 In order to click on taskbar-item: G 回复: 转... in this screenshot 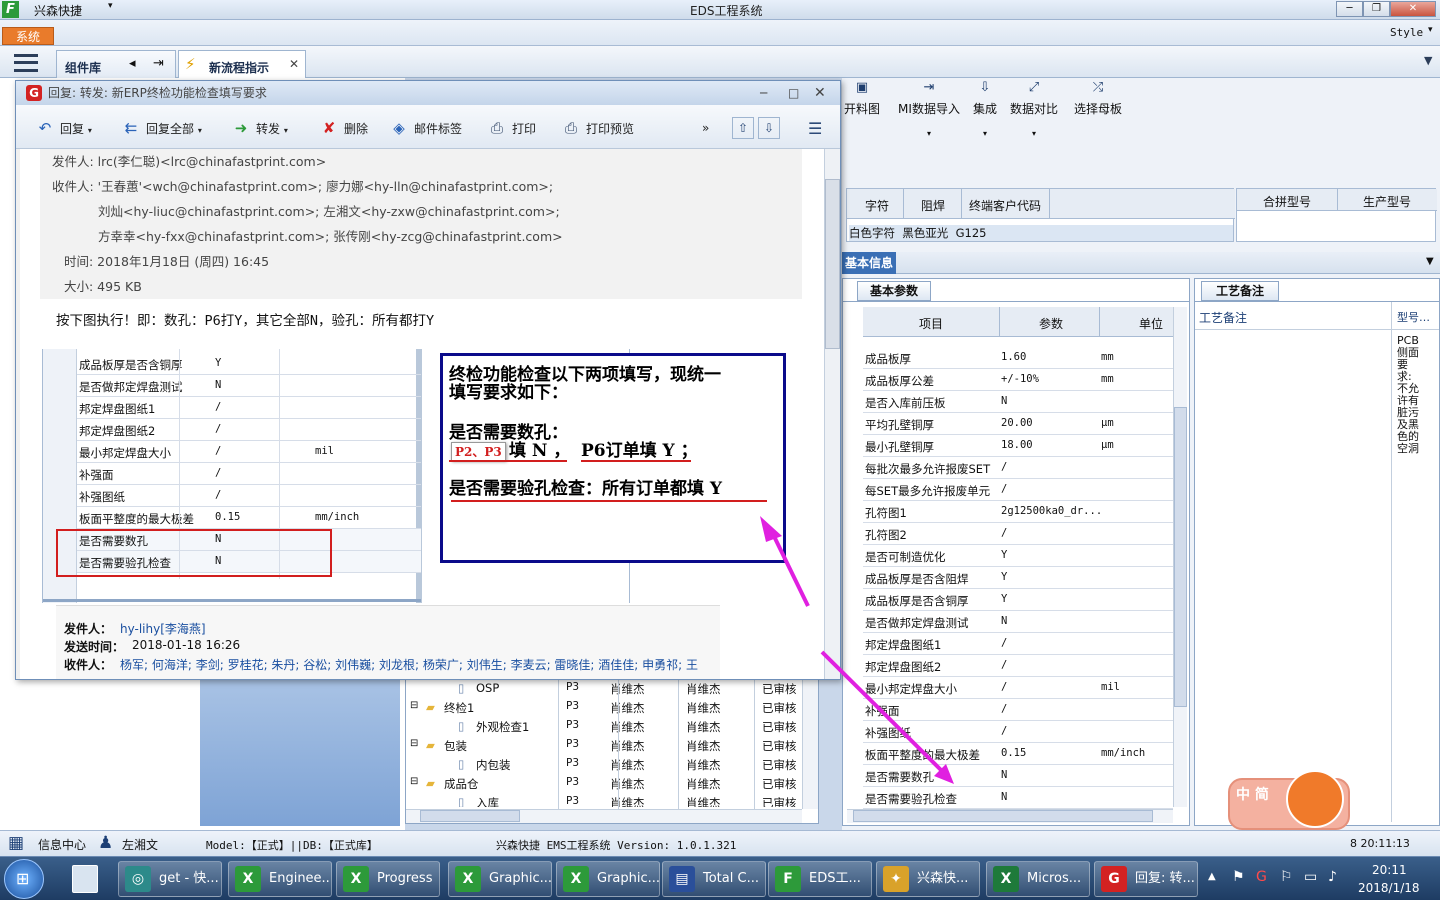, I will do `click(1146, 879)`.